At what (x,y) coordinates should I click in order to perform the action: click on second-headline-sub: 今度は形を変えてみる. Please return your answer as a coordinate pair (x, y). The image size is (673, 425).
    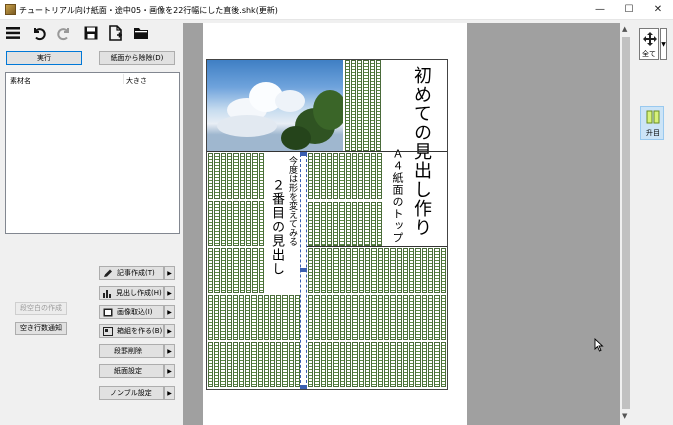
    Looking at the image, I should click on (291, 201).